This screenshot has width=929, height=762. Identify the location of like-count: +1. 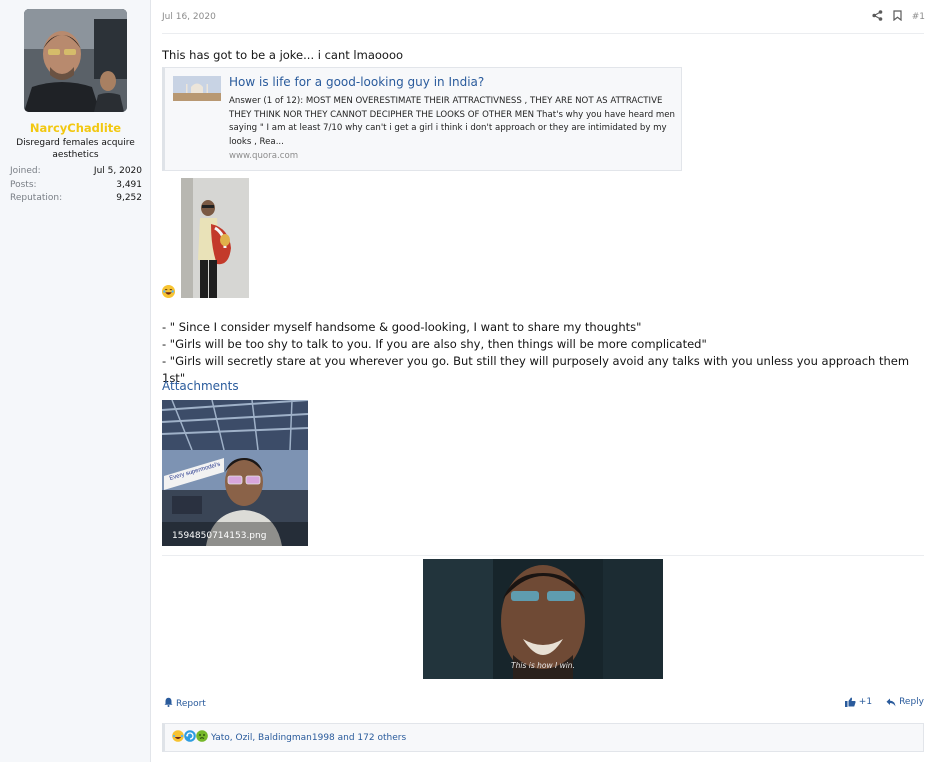
(865, 702).